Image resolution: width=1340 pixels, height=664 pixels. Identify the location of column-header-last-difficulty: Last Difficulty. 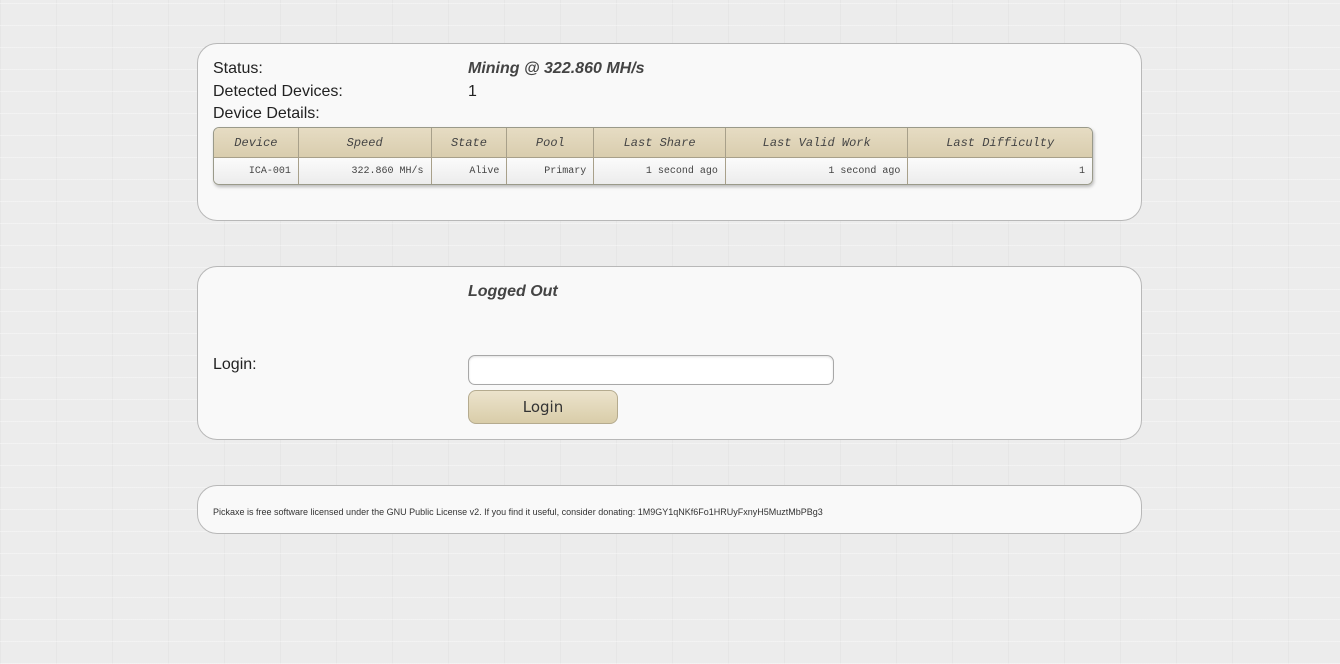
(1000, 143).